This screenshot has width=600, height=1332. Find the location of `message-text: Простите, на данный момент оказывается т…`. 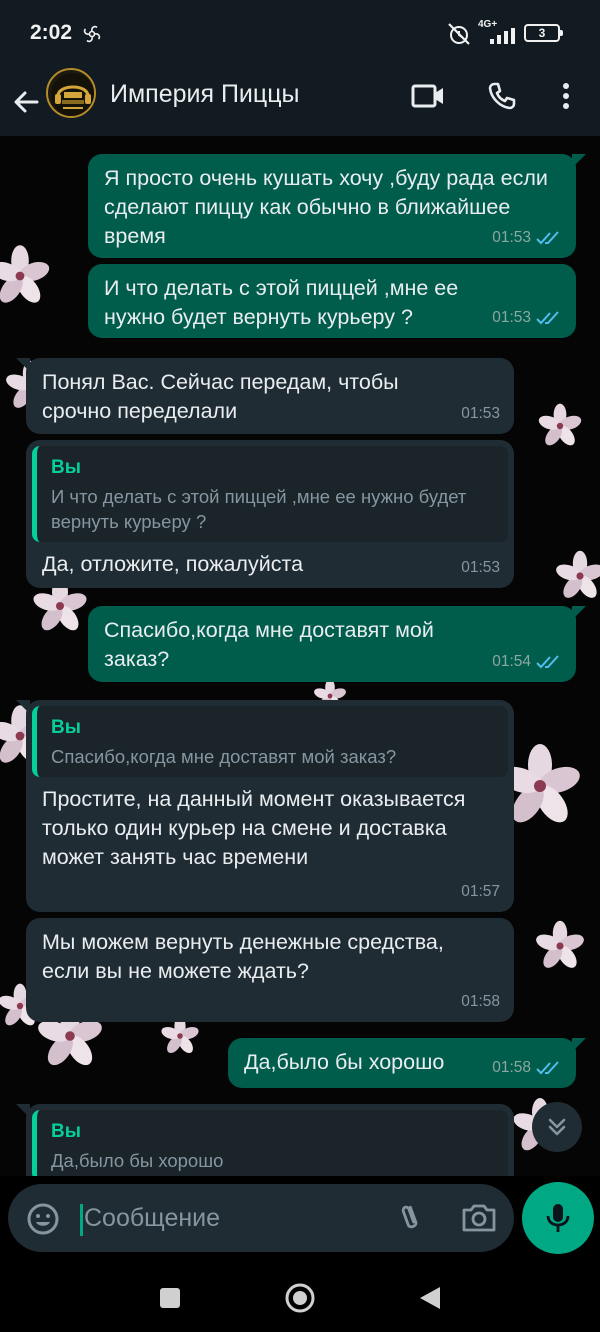

message-text: Простите, на данный момент оказывается т… is located at coordinates (257, 828).